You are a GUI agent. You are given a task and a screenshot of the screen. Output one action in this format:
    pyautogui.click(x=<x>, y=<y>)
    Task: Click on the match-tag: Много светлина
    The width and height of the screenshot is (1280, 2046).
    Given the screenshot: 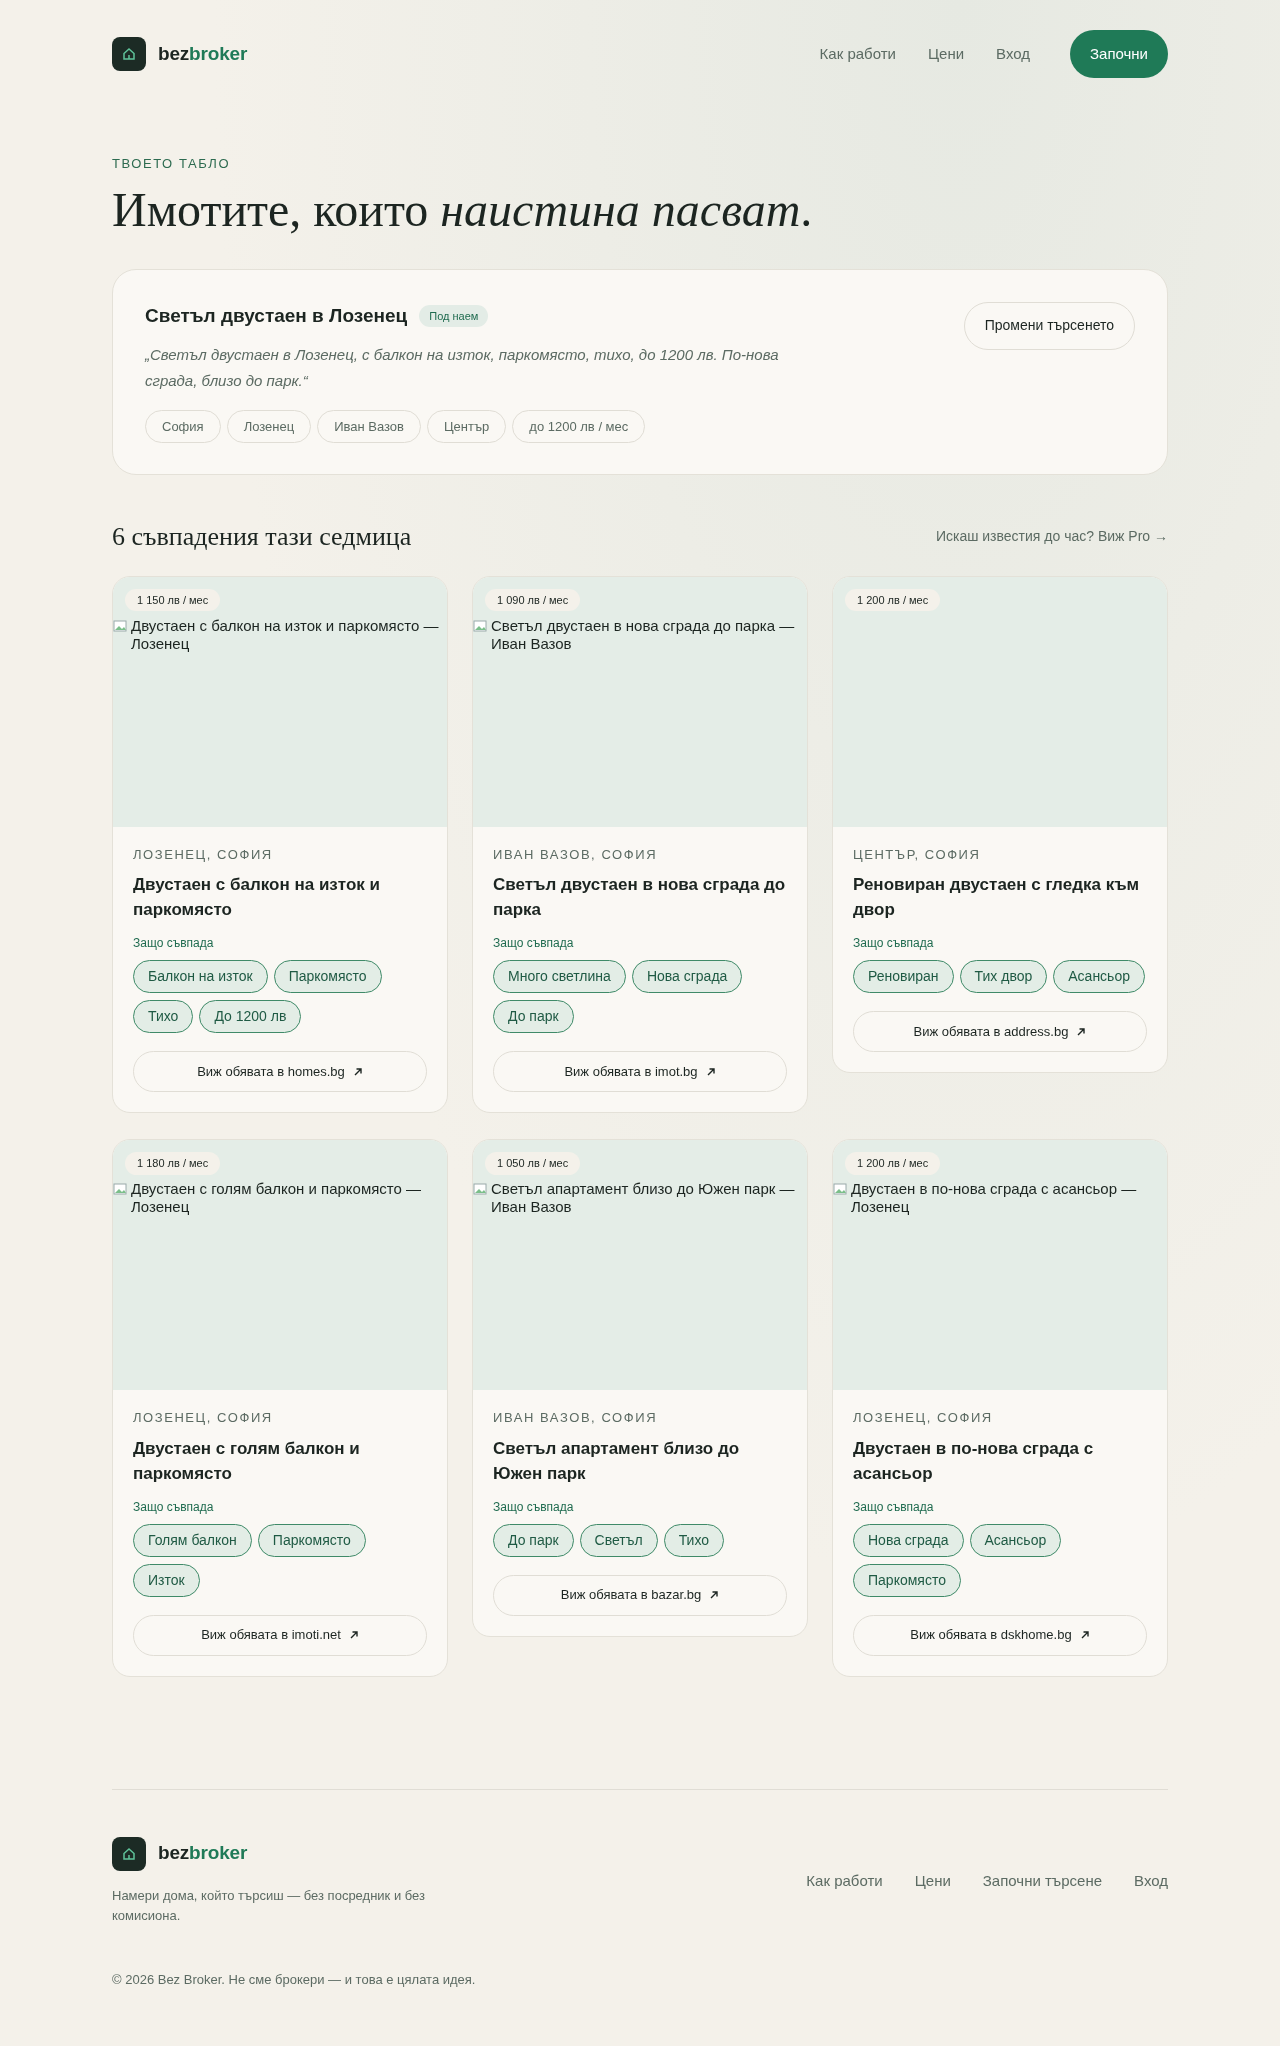 What is the action you would take?
    pyautogui.click(x=559, y=977)
    